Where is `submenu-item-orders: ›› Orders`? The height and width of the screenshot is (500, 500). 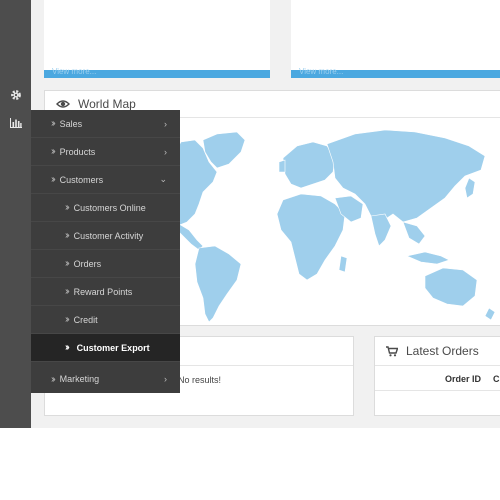 submenu-item-orders: ›› Orders is located at coordinates (105, 264).